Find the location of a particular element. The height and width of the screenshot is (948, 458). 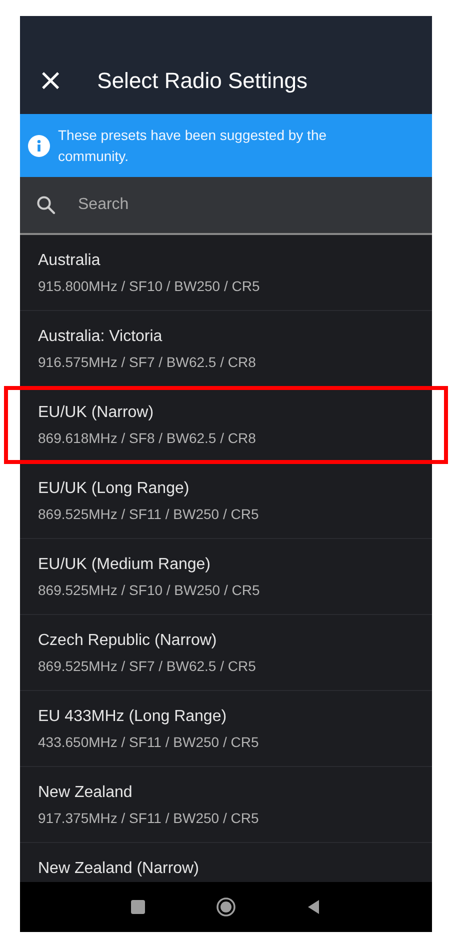

preset-detail: 916.575MHz / SF7 / BW62.5 / CR8 is located at coordinates (147, 362).